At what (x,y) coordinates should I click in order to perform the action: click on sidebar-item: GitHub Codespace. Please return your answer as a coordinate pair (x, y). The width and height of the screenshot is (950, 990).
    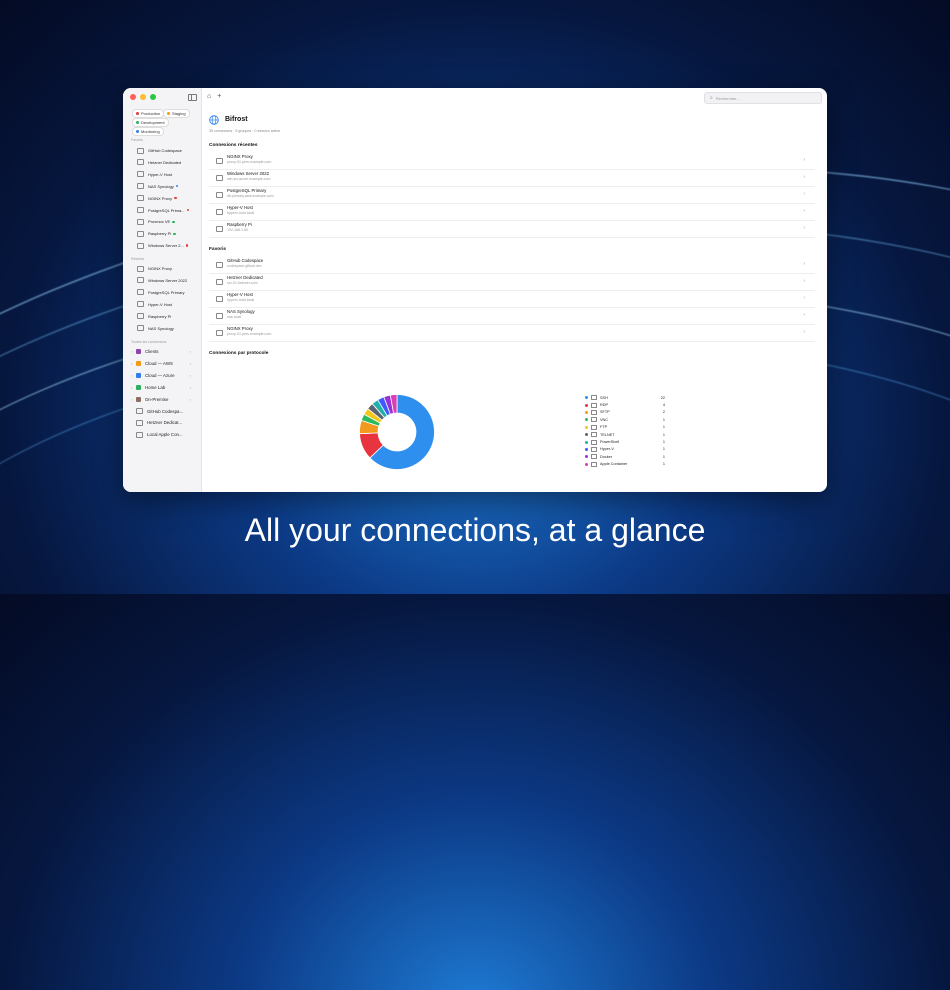
    Looking at the image, I should click on (166, 150).